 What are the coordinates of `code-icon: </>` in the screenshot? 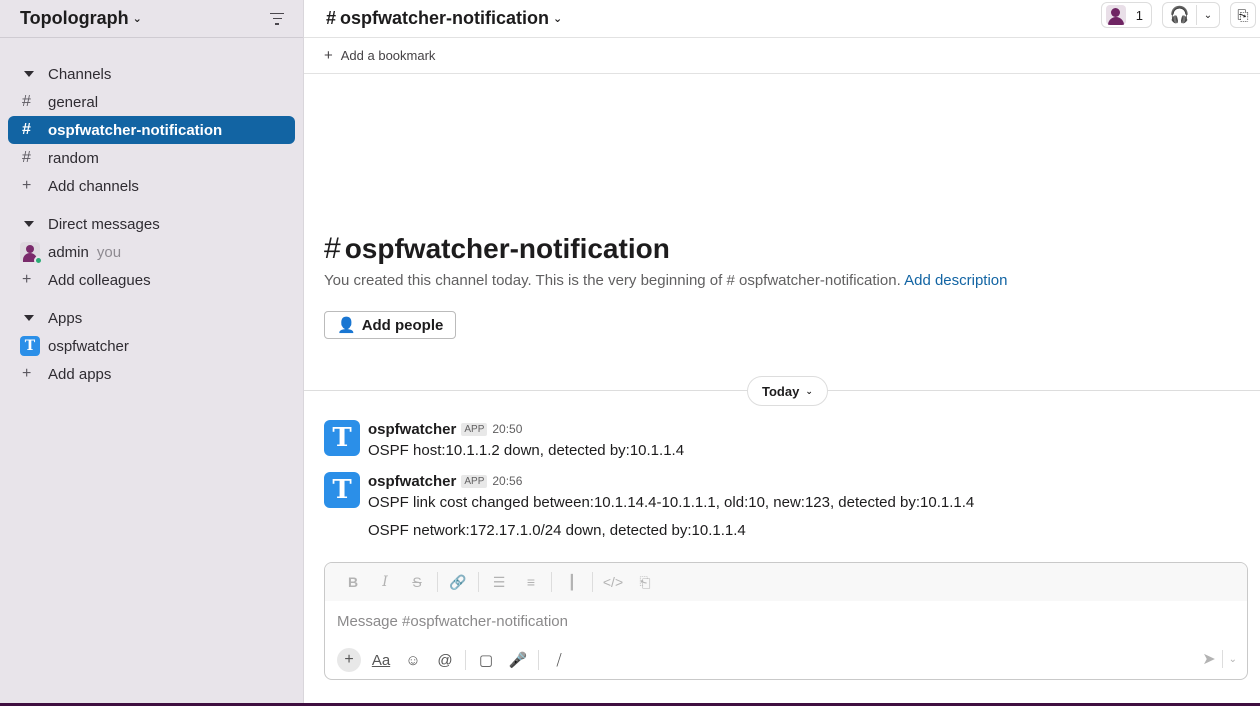 It's located at (613, 582).